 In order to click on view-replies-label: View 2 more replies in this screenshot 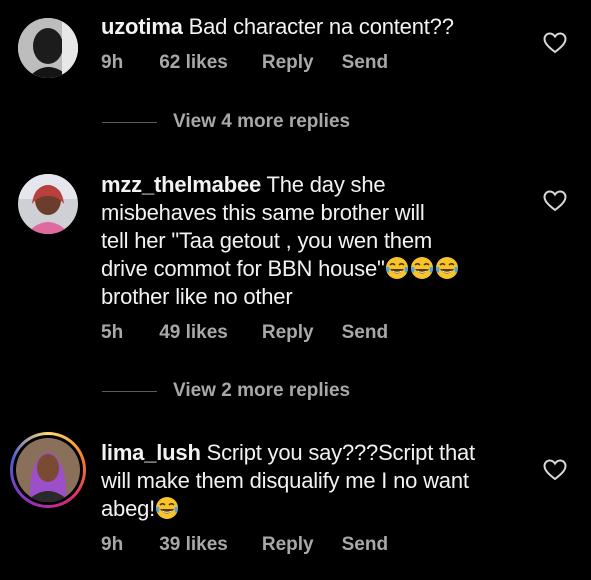, I will do `click(262, 390)`.